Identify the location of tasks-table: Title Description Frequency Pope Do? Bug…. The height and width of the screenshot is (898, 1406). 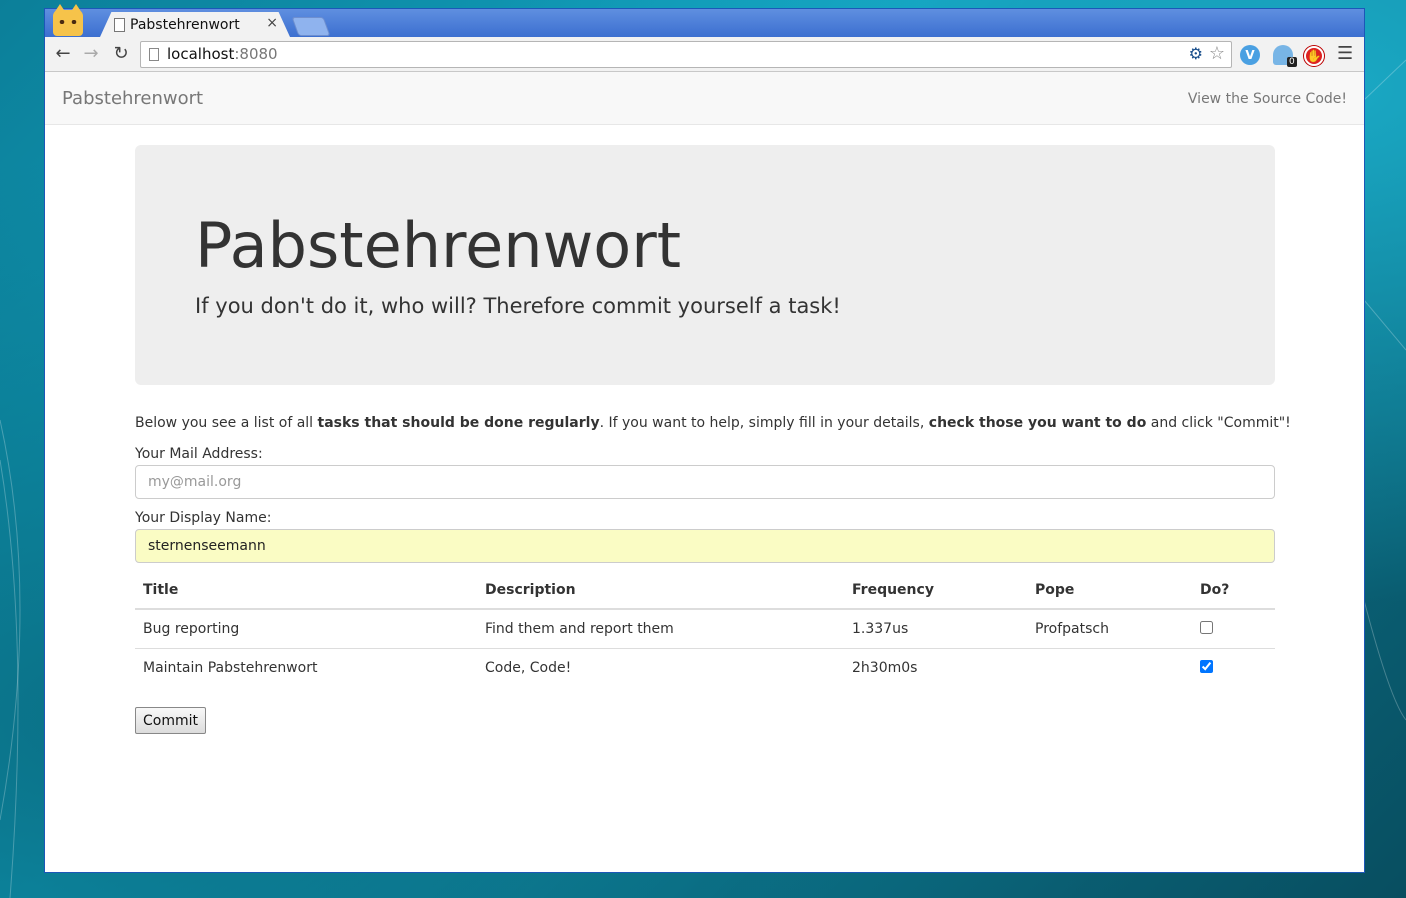
(705, 629).